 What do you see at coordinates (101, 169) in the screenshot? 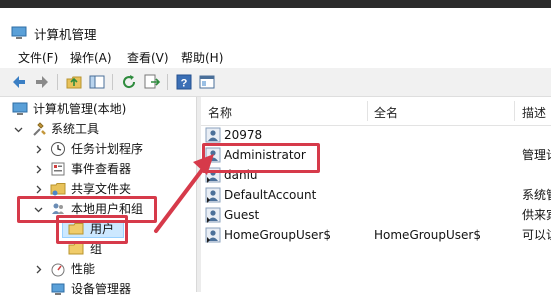
I see `tree-item-label: 事件查看器` at bounding box center [101, 169].